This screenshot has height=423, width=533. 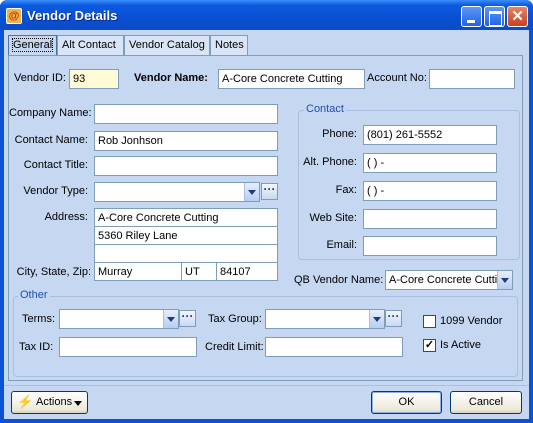 I want to click on tax-id-label: Tax ID:, so click(x=36, y=347).